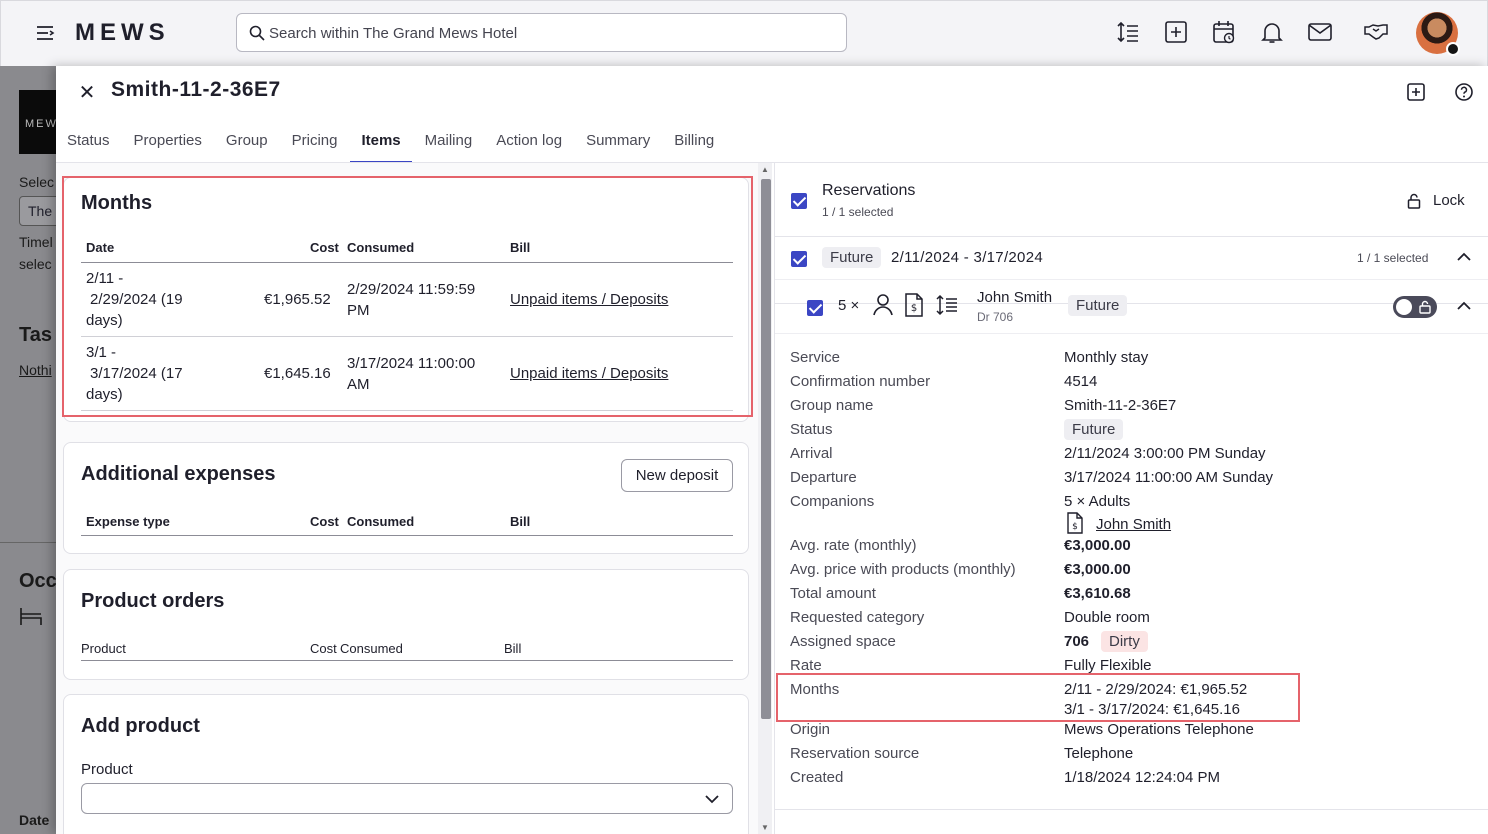 The width and height of the screenshot is (1488, 834). What do you see at coordinates (1438, 202) in the screenshot?
I see `lock-button: Lock` at bounding box center [1438, 202].